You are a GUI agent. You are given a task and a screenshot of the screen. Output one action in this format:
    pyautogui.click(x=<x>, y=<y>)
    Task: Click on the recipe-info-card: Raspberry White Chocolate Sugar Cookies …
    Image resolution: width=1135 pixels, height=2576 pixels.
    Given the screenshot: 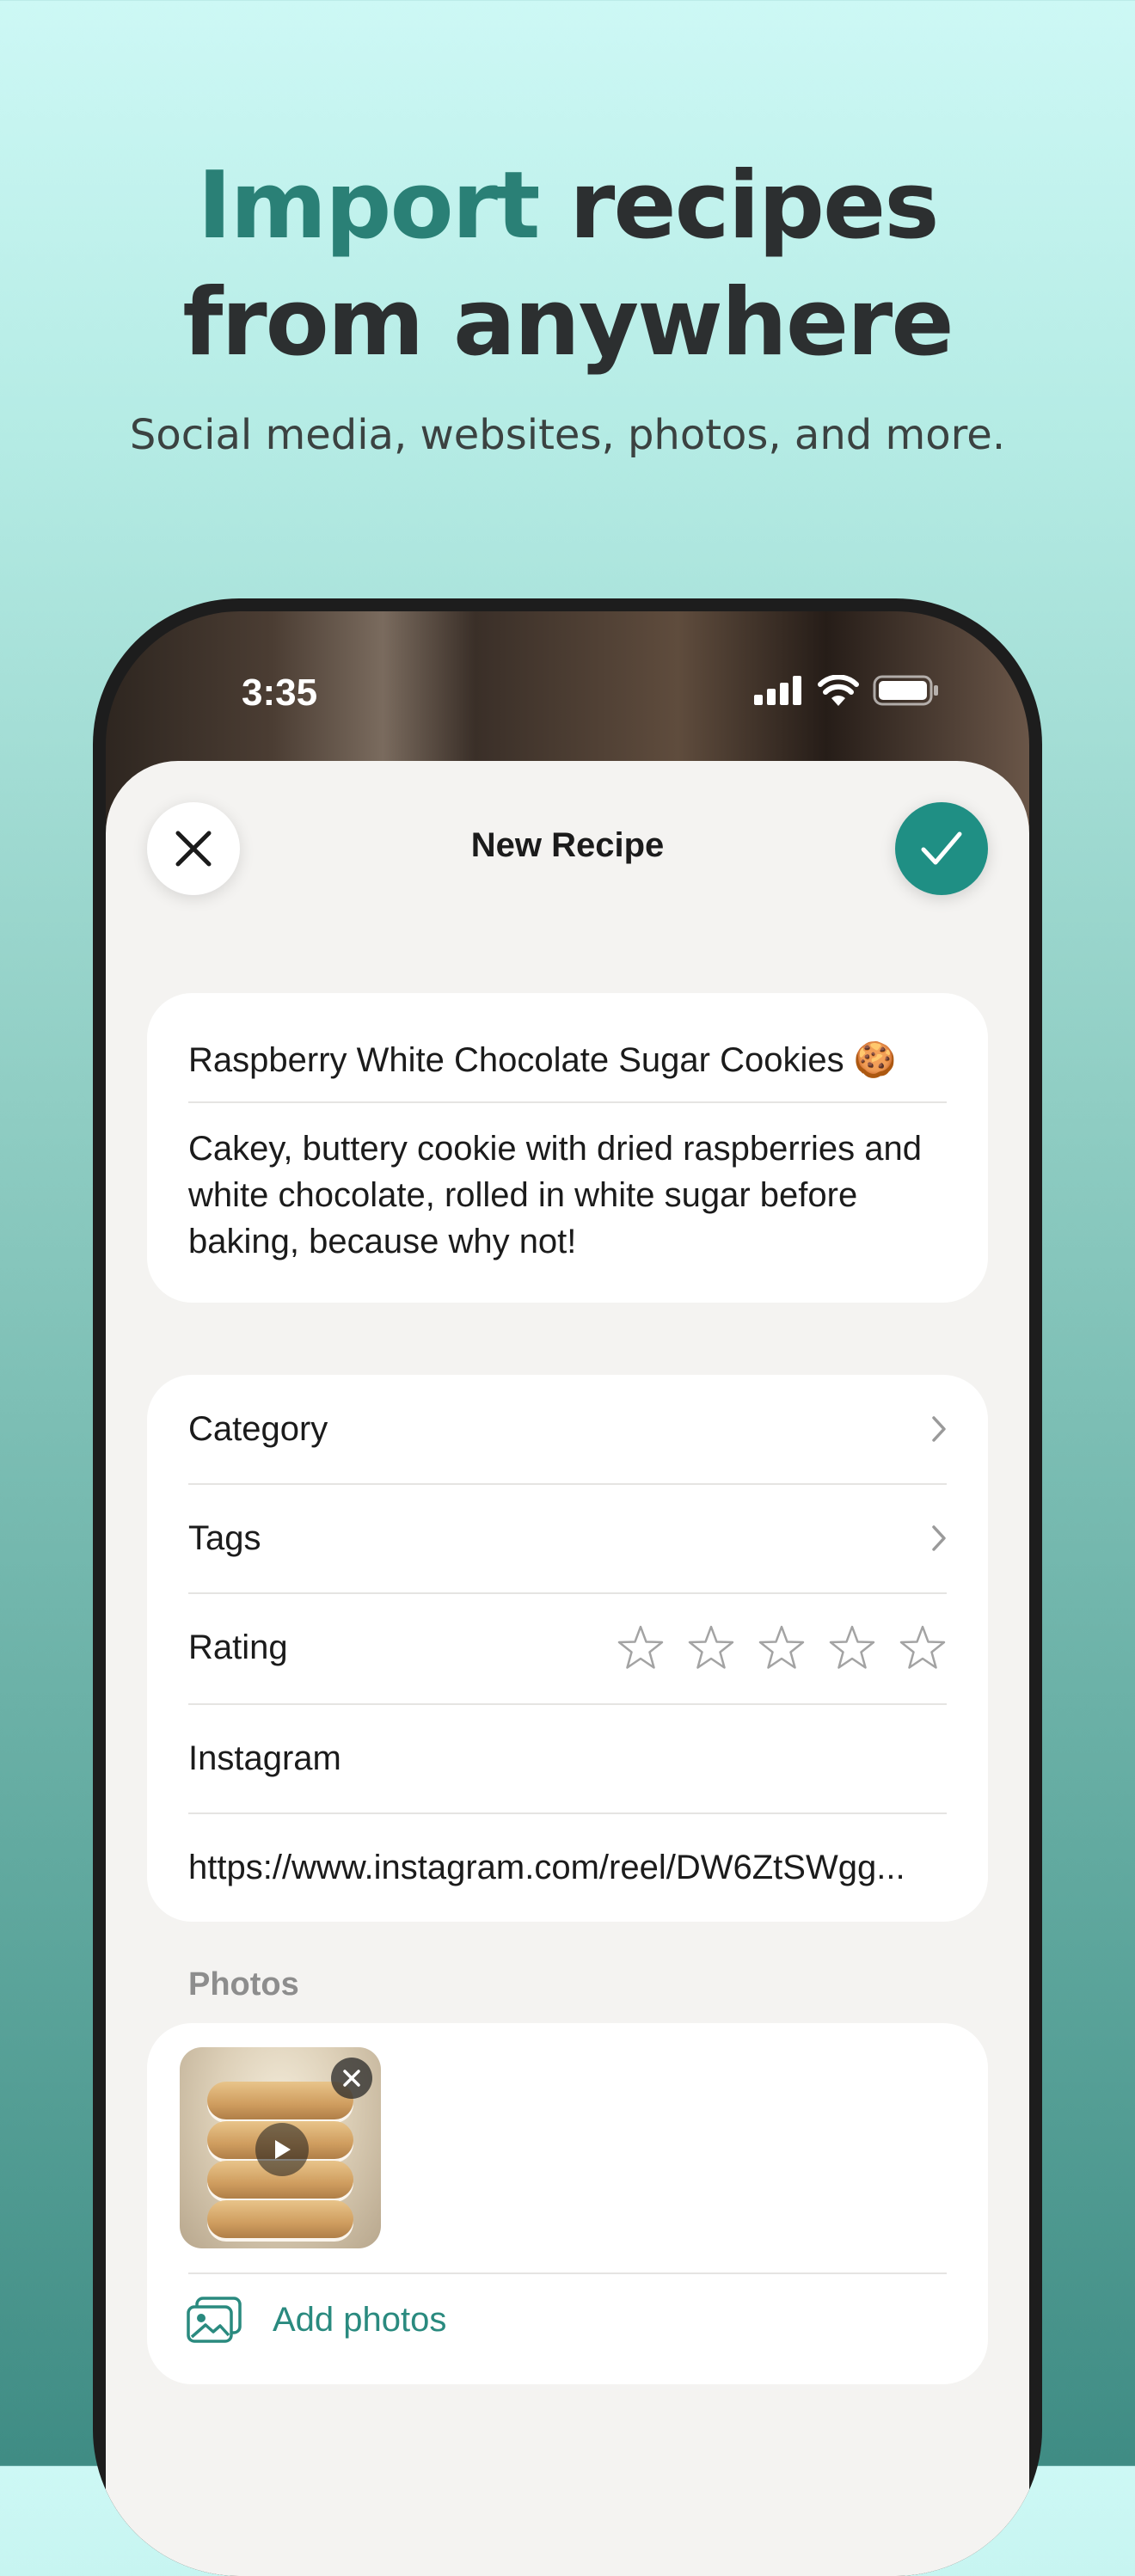 What is the action you would take?
    pyautogui.click(x=567, y=1148)
    